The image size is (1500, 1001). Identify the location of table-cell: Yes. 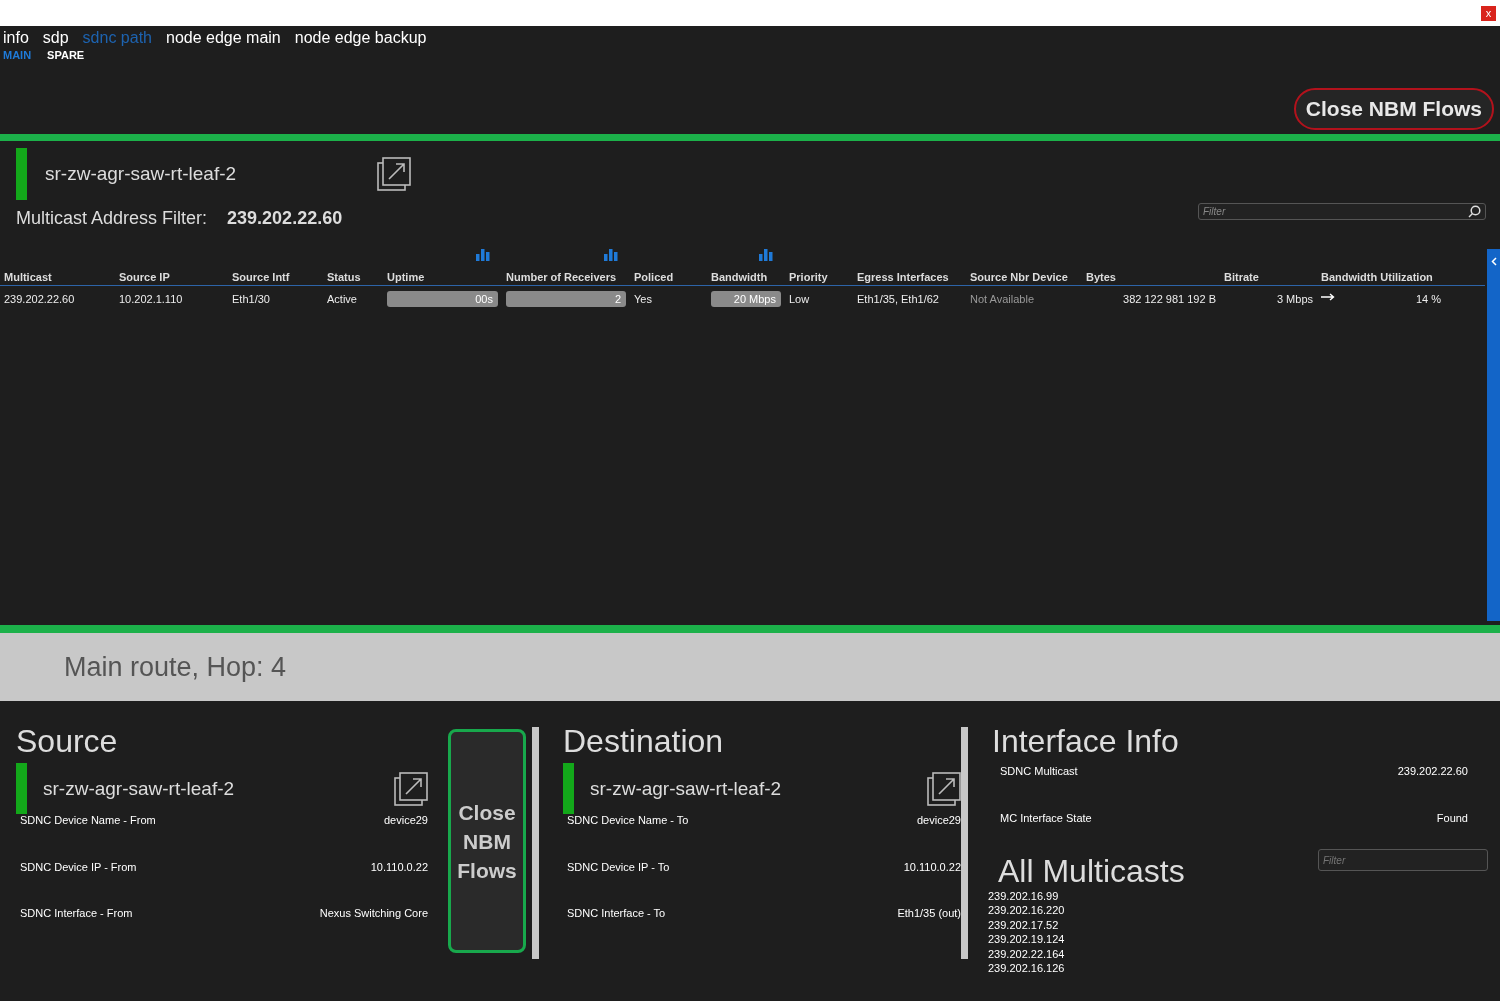
(643, 299).